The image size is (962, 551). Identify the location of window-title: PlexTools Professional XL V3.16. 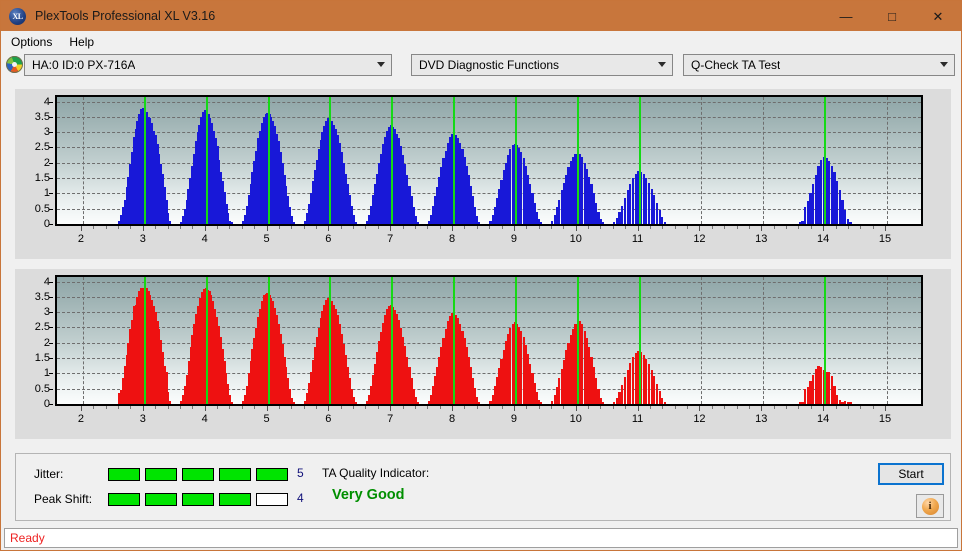
(125, 16).